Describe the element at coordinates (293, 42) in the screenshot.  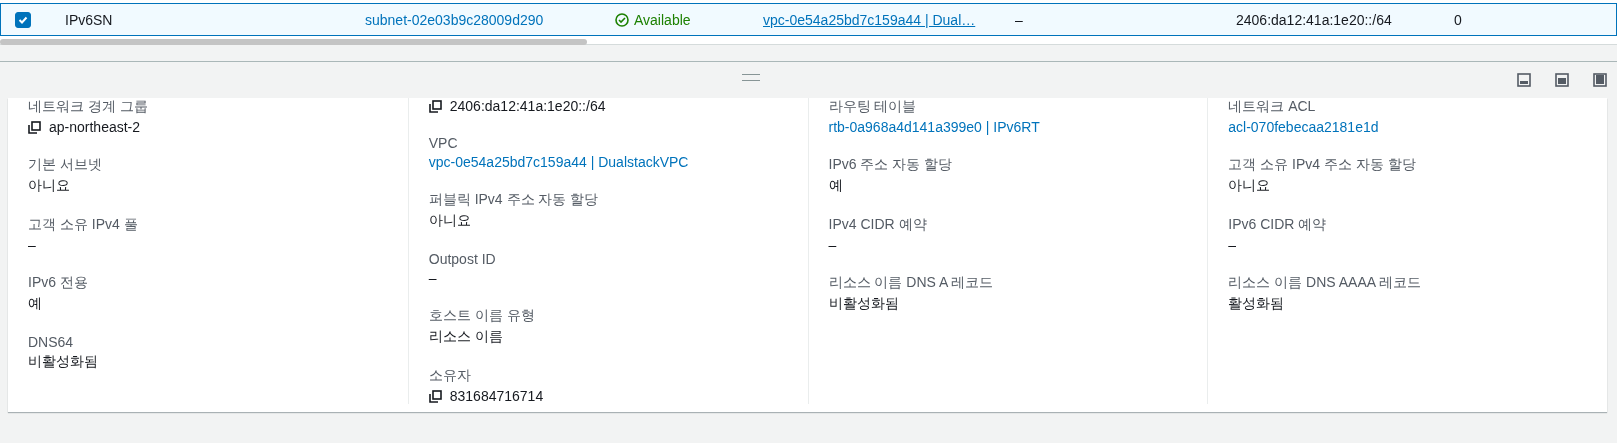
I see `scrollbar-thumb` at that location.